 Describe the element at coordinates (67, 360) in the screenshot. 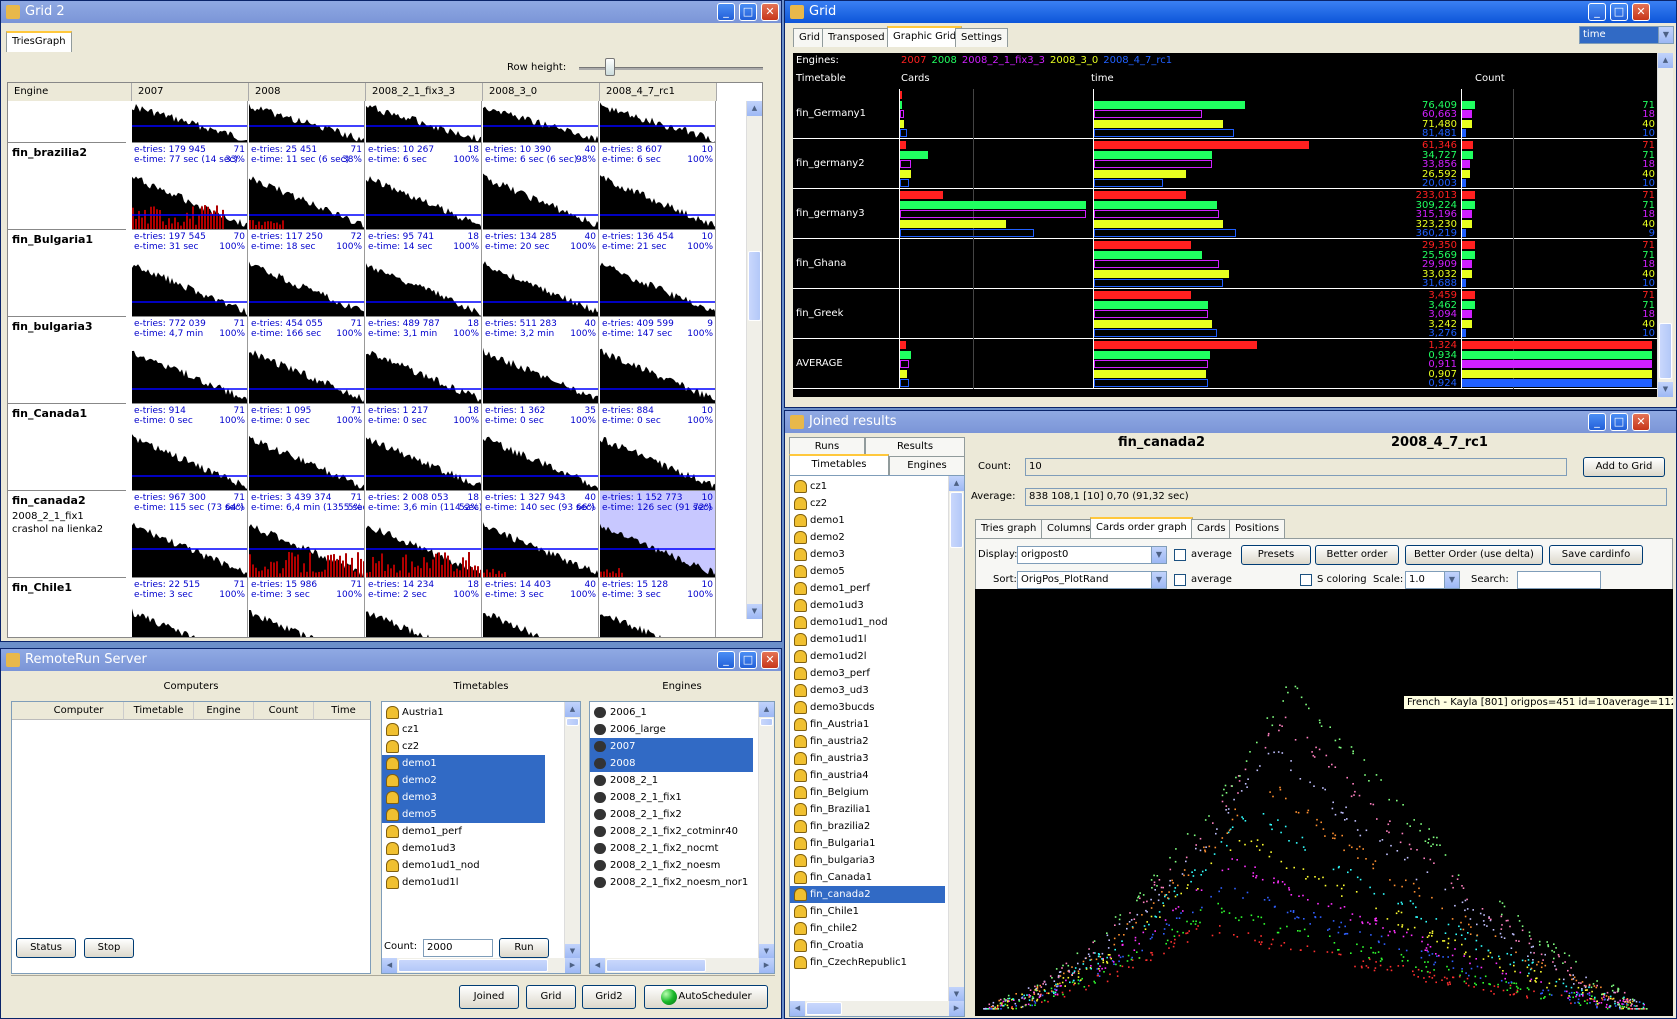

I see `tg-row-label: fin_bulgaria3` at that location.